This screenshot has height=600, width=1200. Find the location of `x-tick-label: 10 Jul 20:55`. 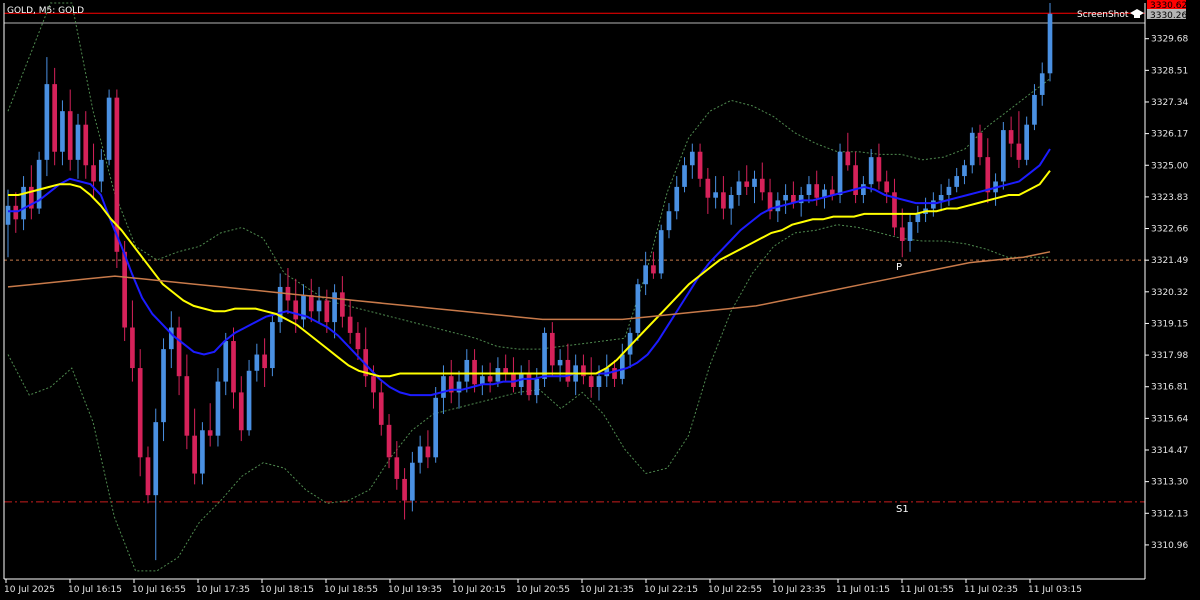

x-tick-label: 10 Jul 20:55 is located at coordinates (543, 590).